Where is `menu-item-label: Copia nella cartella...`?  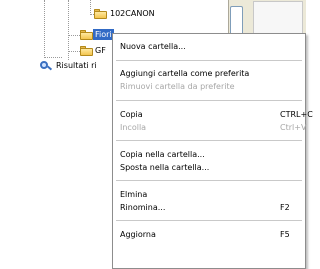
menu-item-label: Copia nella cartella... is located at coordinates (162, 154).